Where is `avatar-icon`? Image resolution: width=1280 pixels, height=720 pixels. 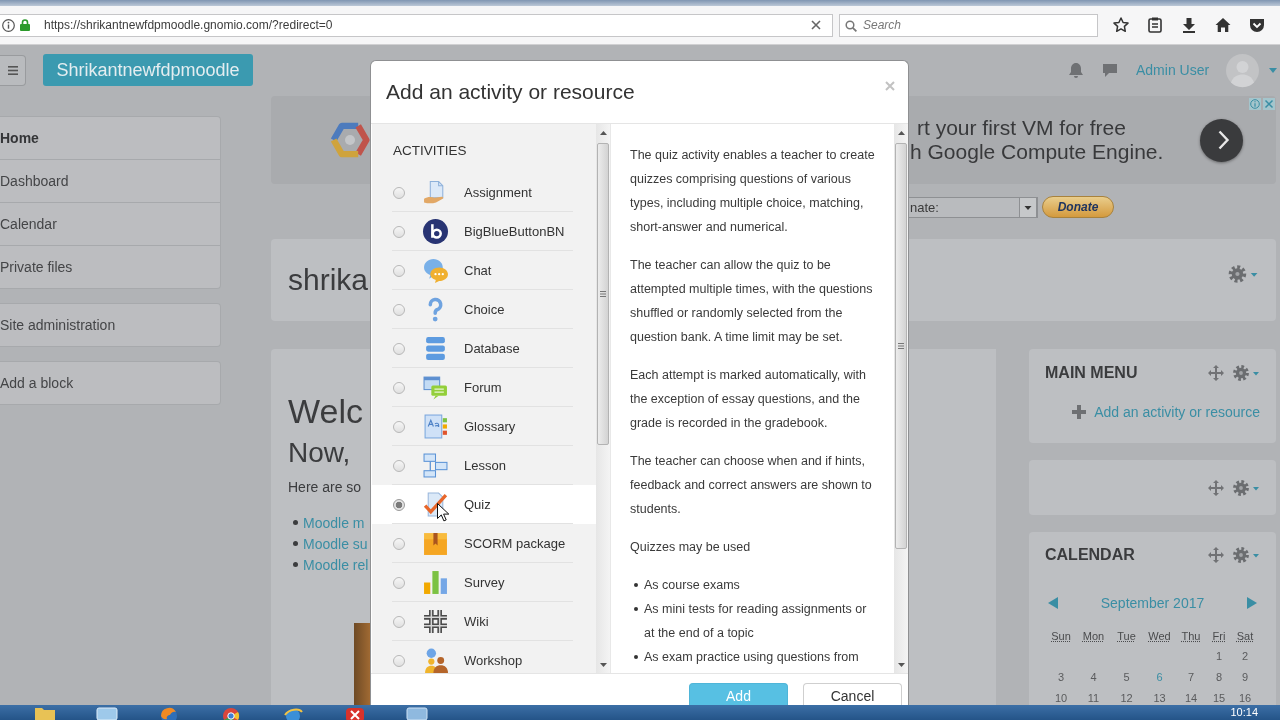 avatar-icon is located at coordinates (1243, 70).